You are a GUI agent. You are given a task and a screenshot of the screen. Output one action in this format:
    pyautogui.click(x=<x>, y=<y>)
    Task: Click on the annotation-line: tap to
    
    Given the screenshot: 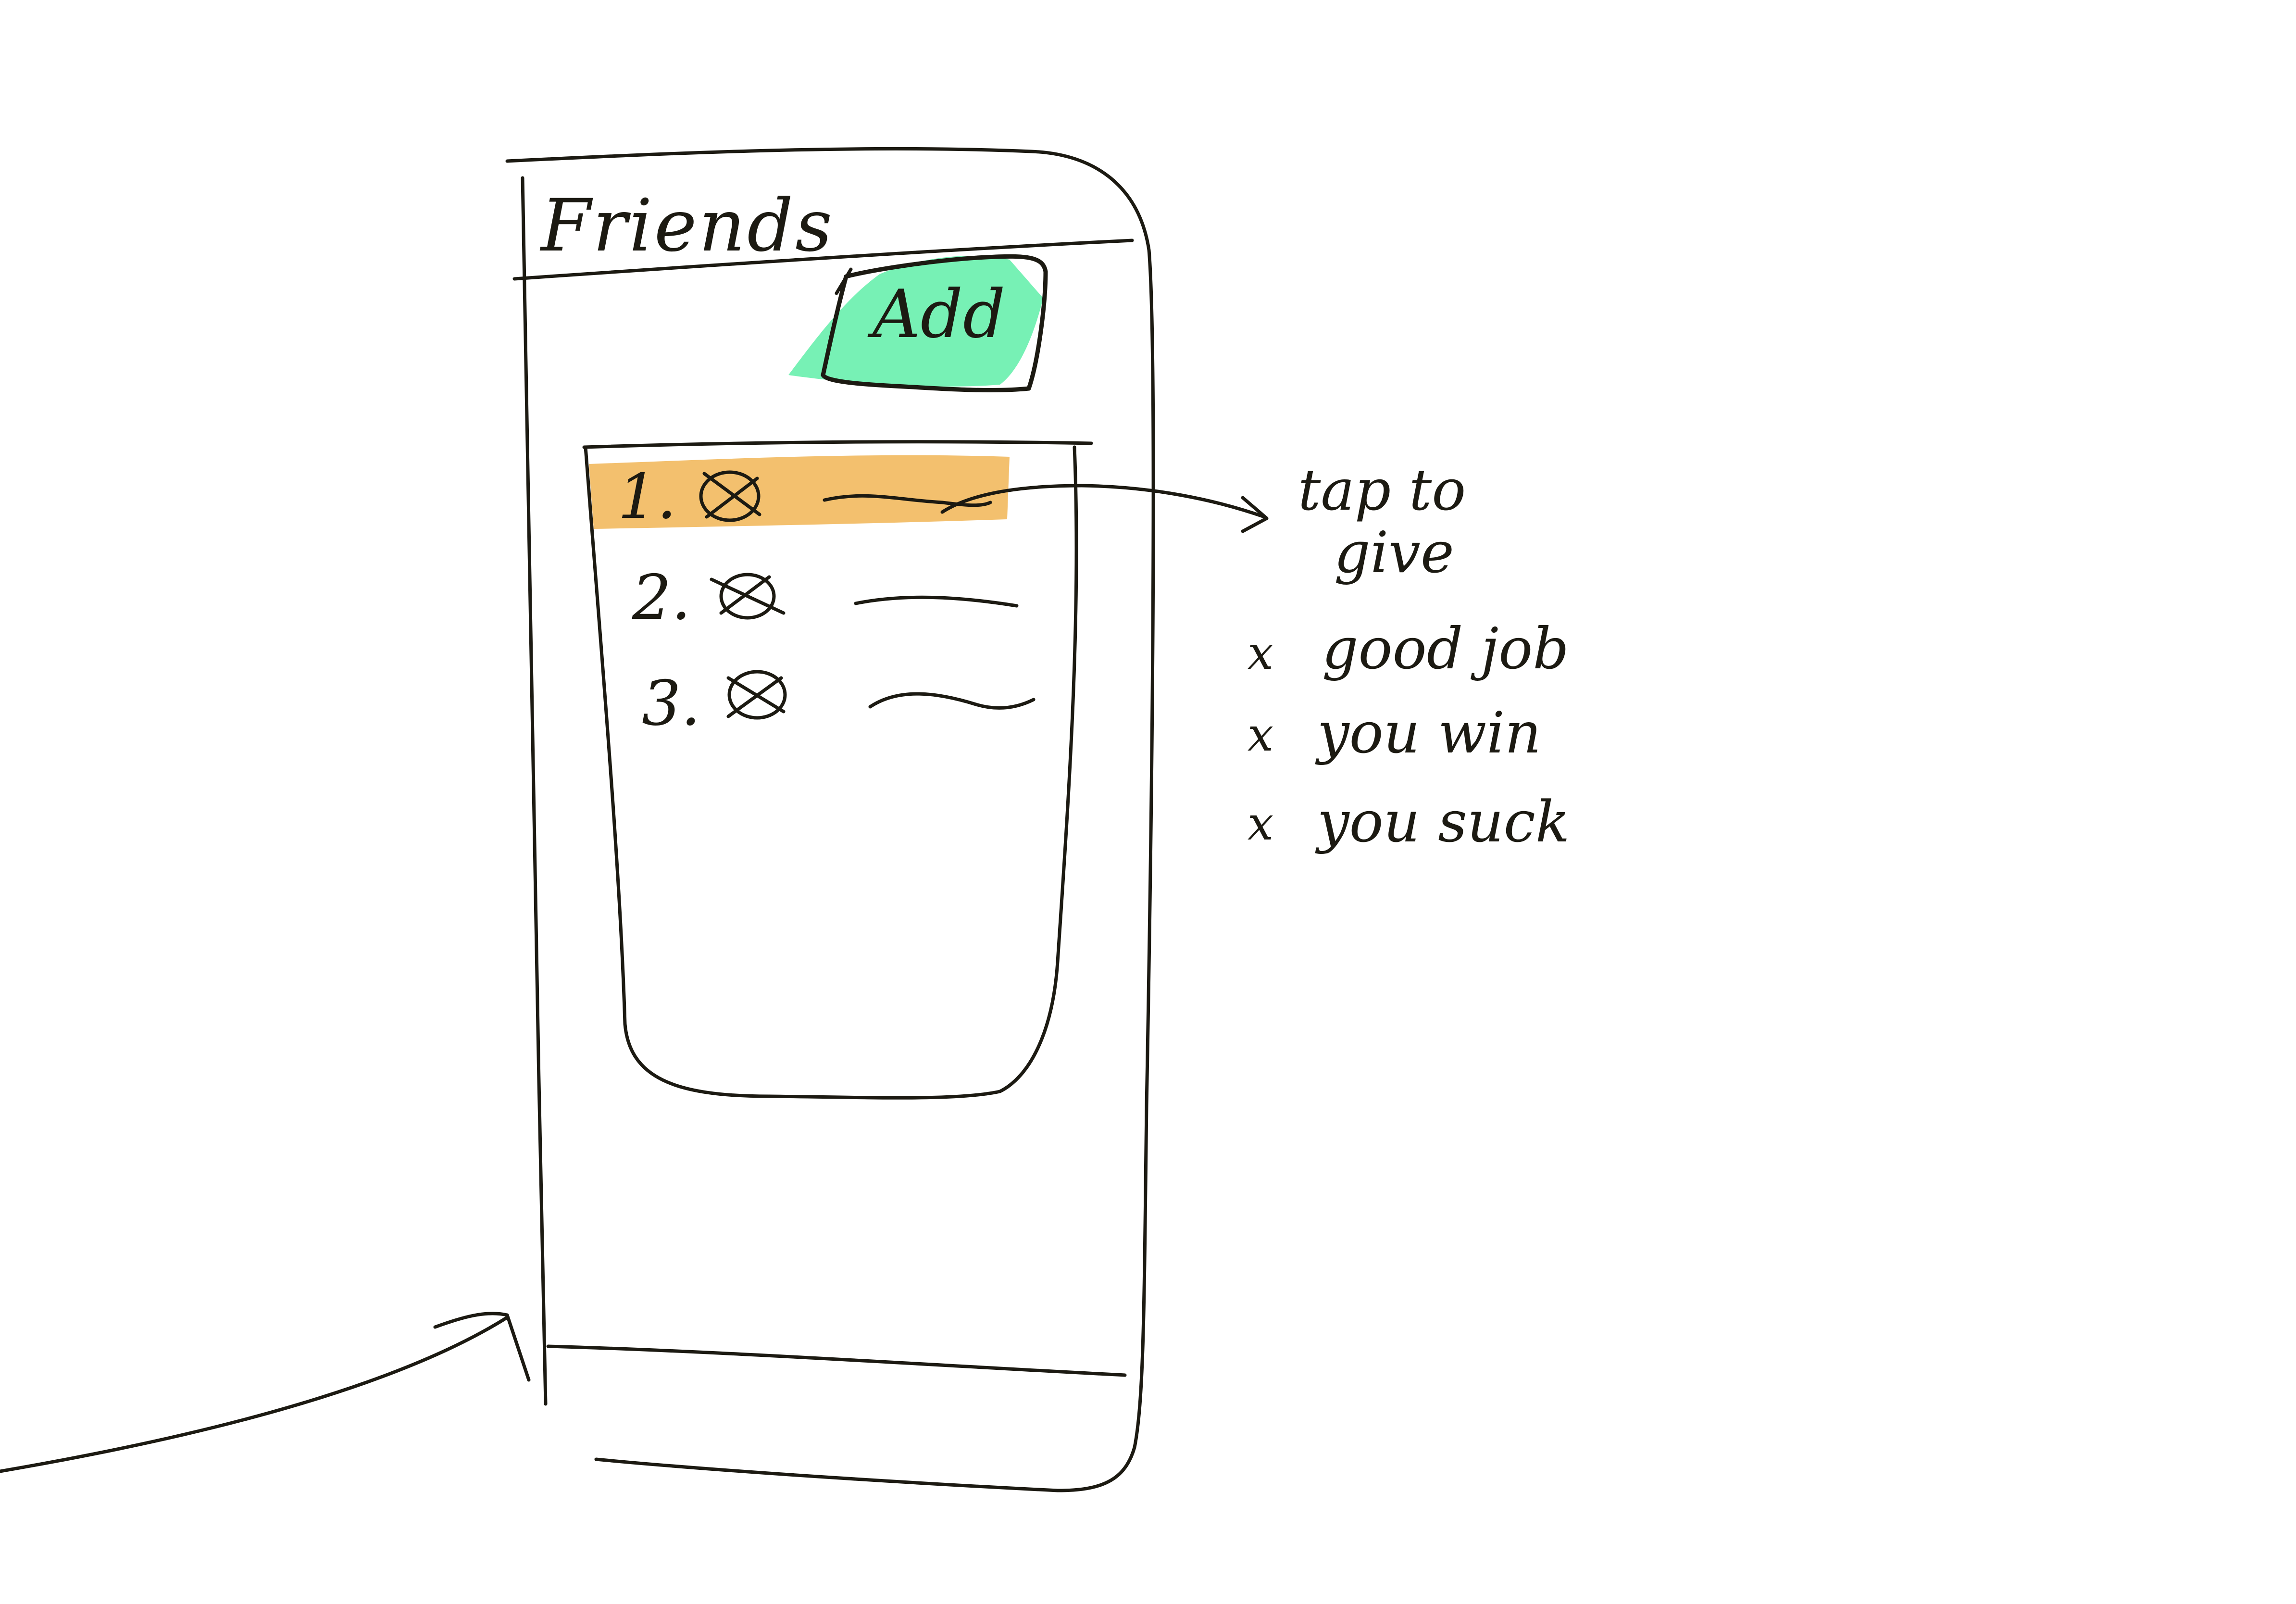 What is the action you would take?
    pyautogui.click(x=1382, y=490)
    